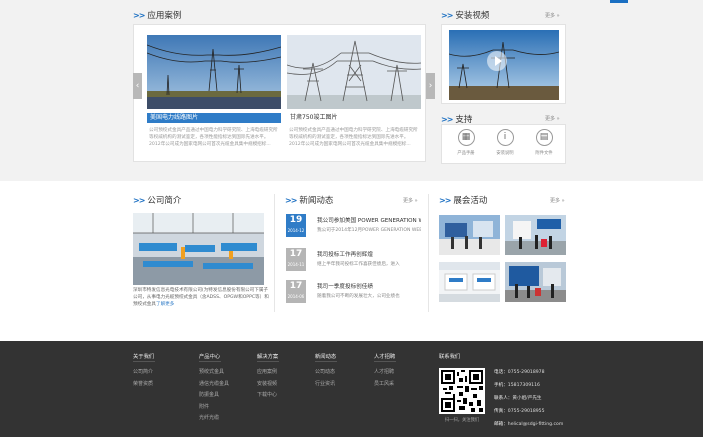  What do you see at coordinates (165, 304) in the screenshot?
I see `about-more-link: 了解更多` at bounding box center [165, 304].